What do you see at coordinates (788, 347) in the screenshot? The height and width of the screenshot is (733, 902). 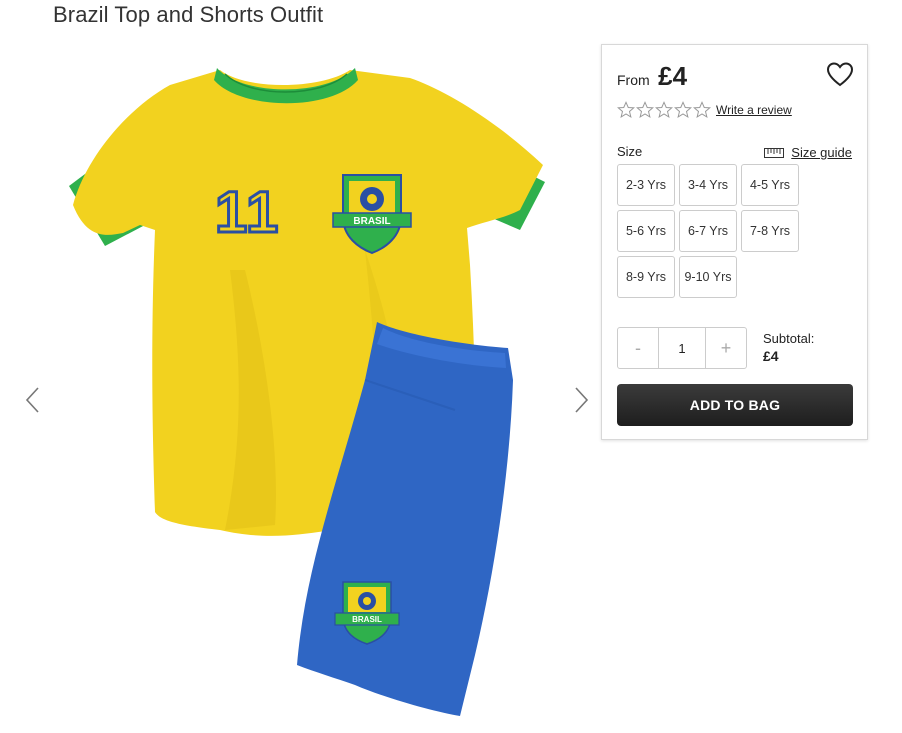 I see `subtotal: Subtotal: £4` at bounding box center [788, 347].